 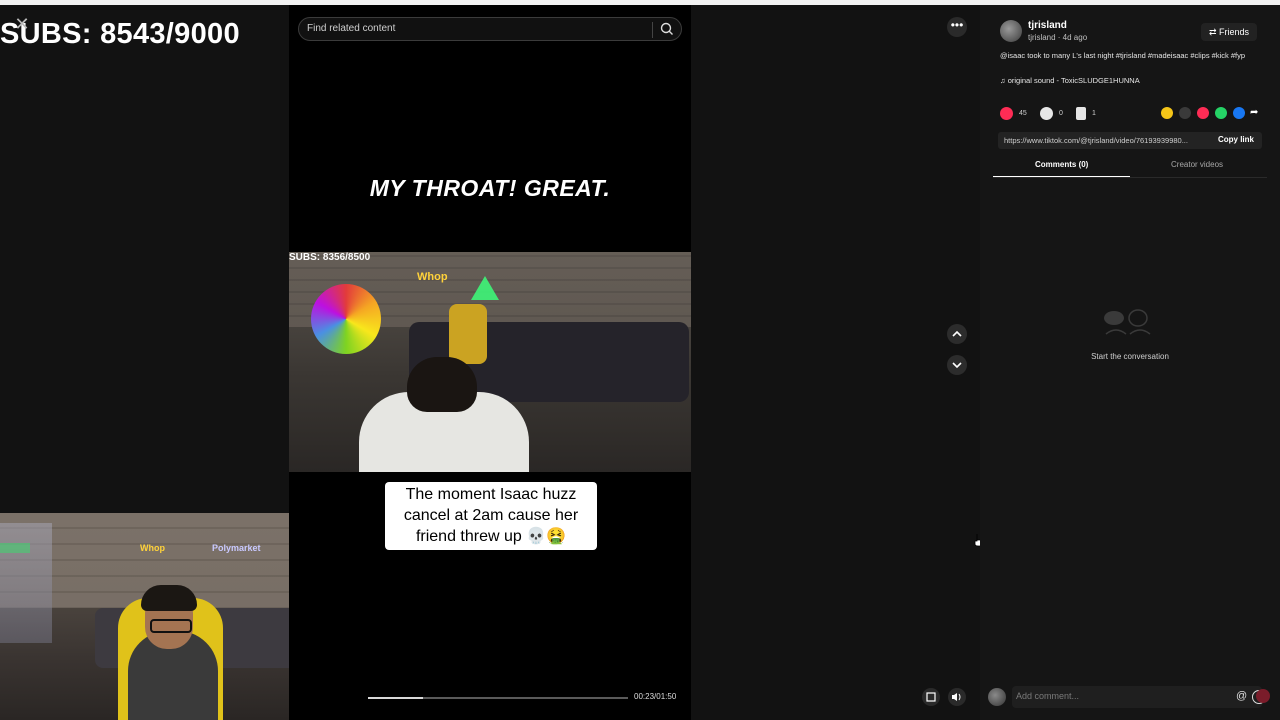 What do you see at coordinates (1130, 356) in the screenshot?
I see `empty-comments-text: Start the conversation` at bounding box center [1130, 356].